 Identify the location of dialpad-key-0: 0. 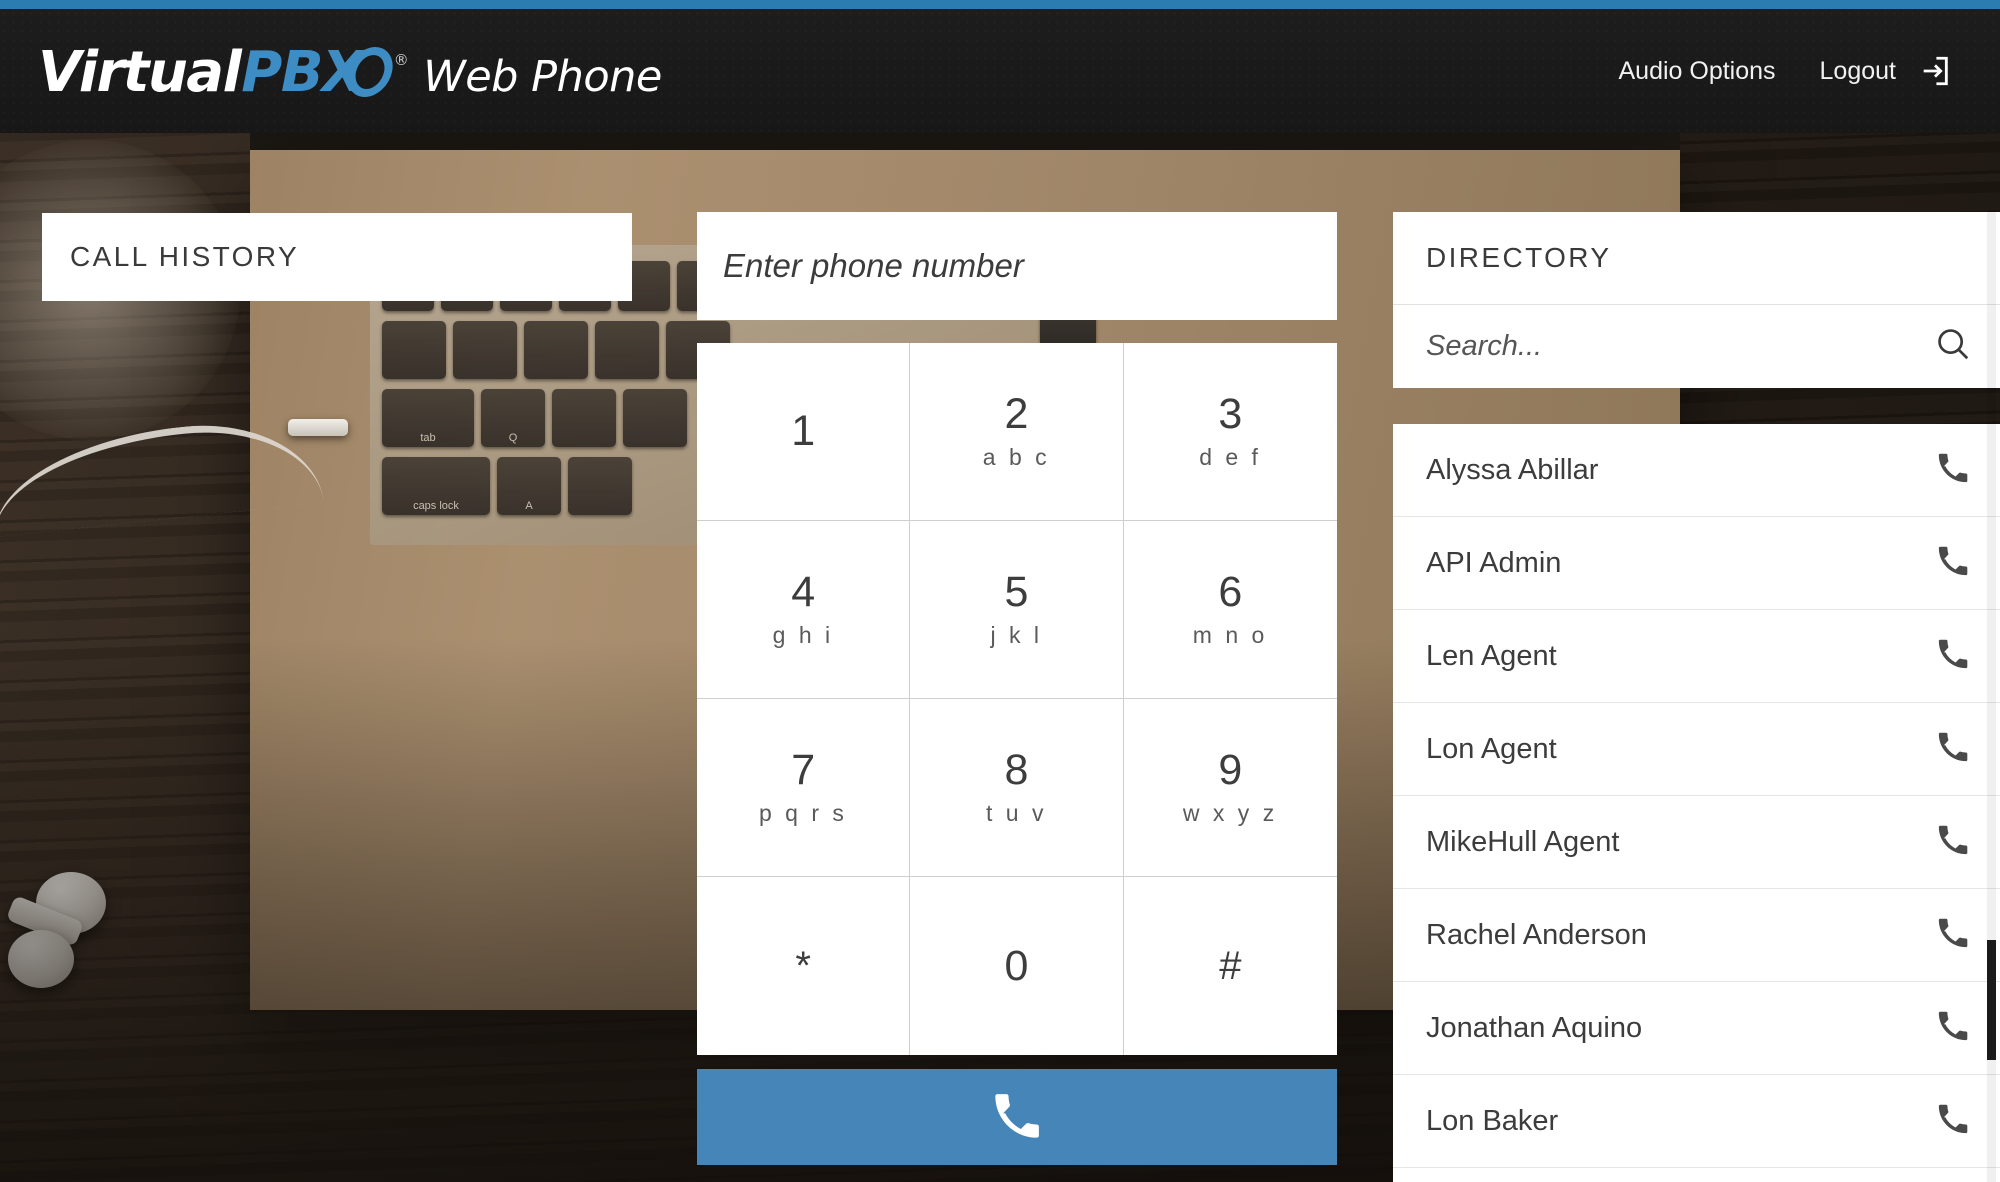
(1017, 966).